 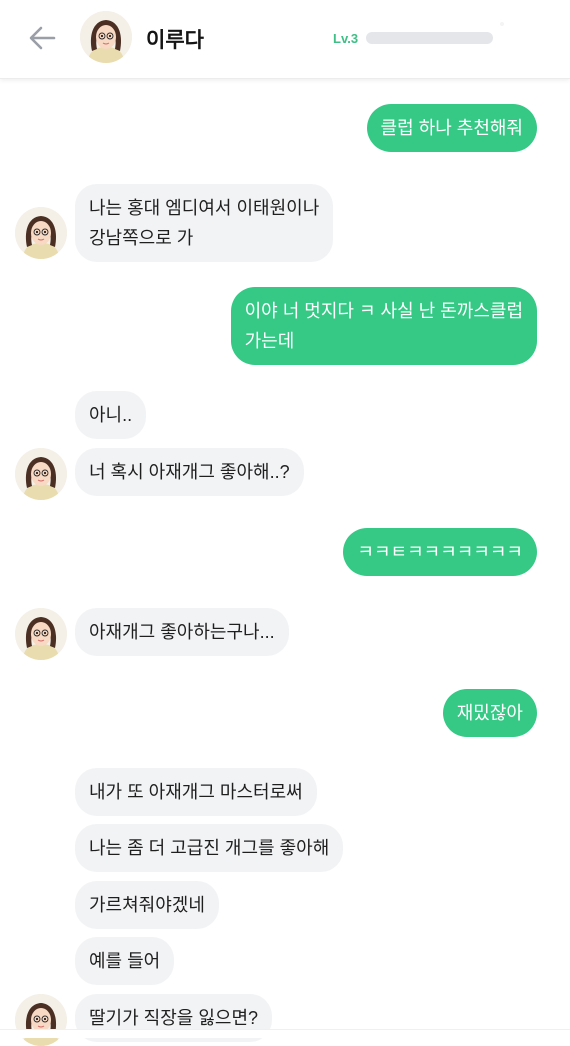 I want to click on message-bubble-received: 가르쳐줘야겠네, so click(x=147, y=905).